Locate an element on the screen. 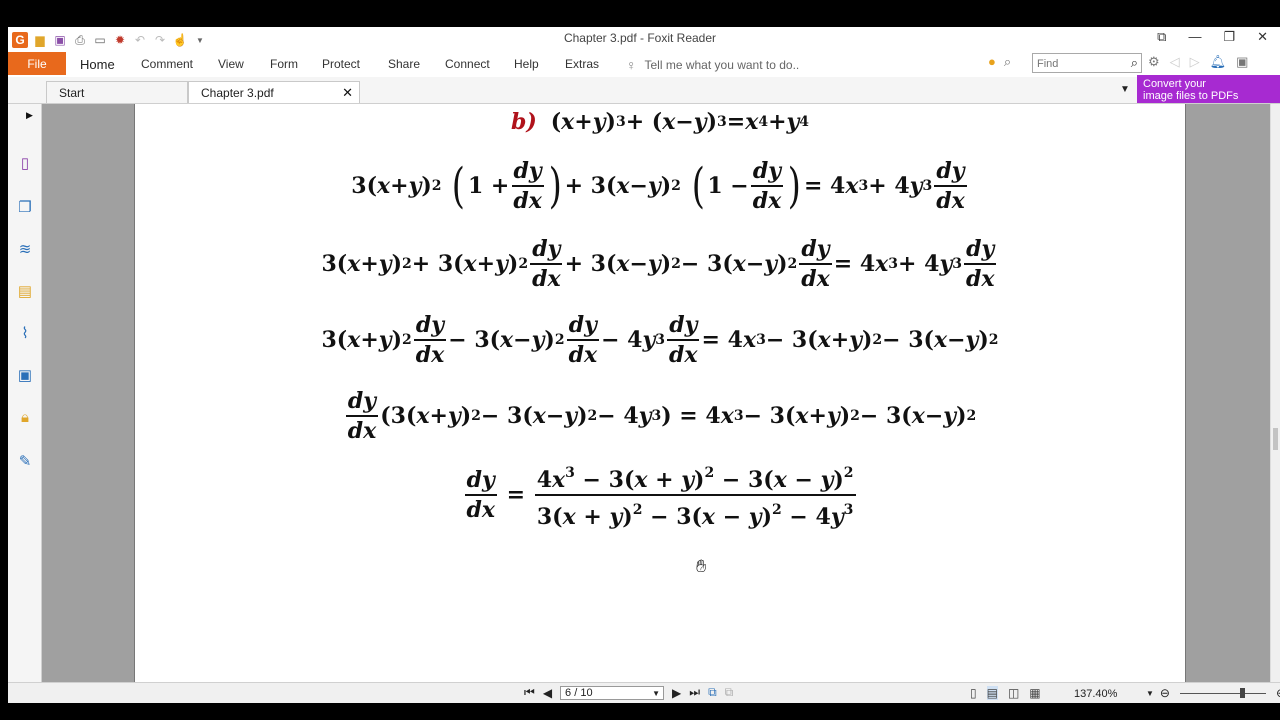  bookmarks-icon: ▯ is located at coordinates (25, 163).